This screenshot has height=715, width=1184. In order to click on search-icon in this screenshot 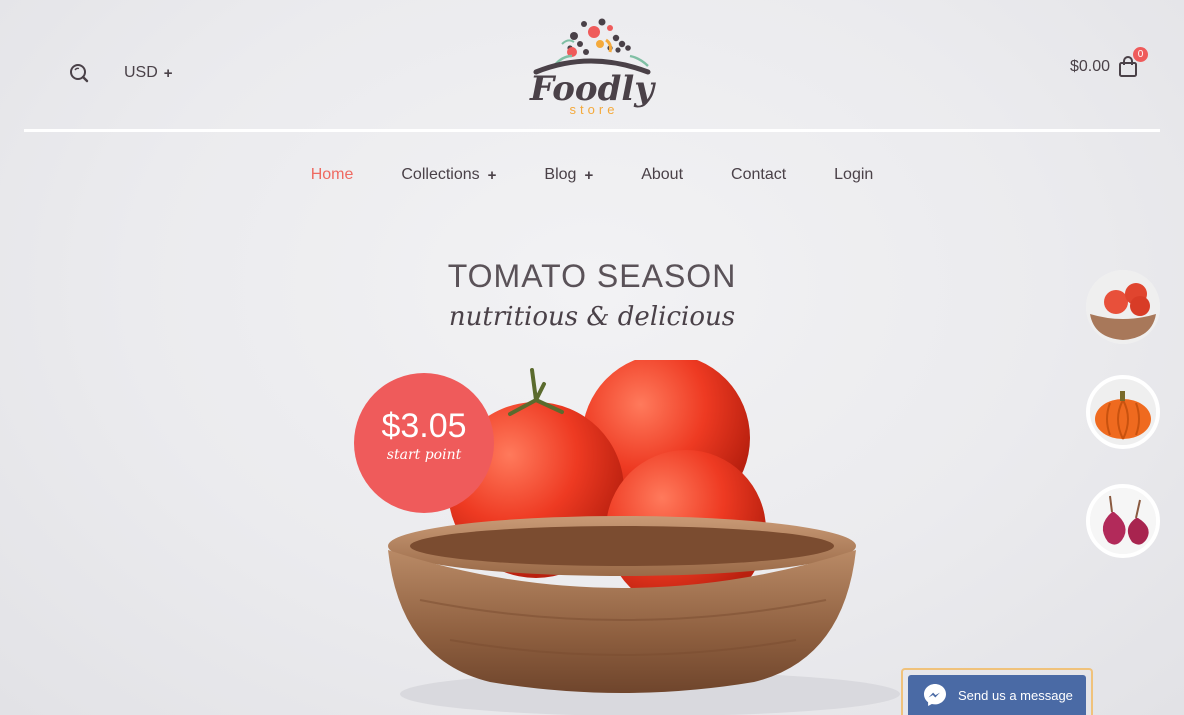, I will do `click(79, 73)`.